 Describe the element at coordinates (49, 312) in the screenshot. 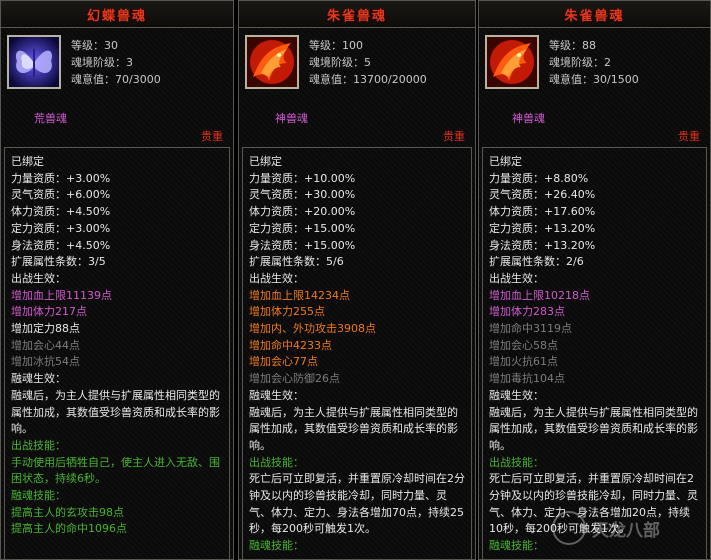

I see `description-line: 增加体力217点` at that location.